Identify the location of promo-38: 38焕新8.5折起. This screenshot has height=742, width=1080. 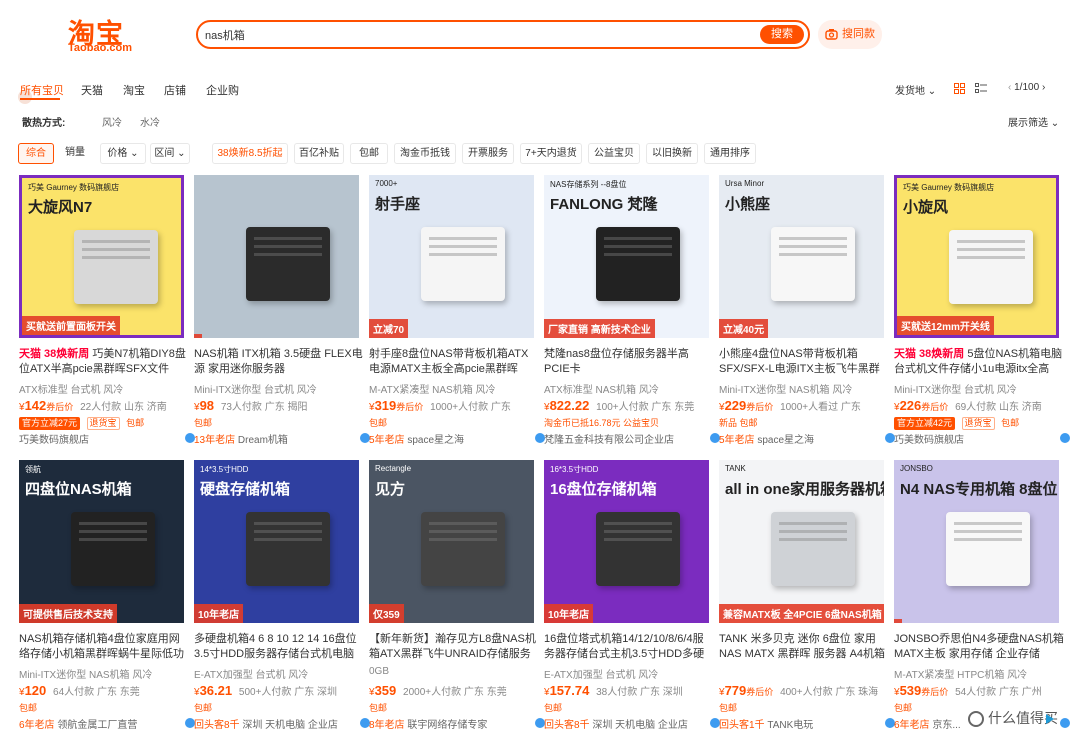
(250, 153).